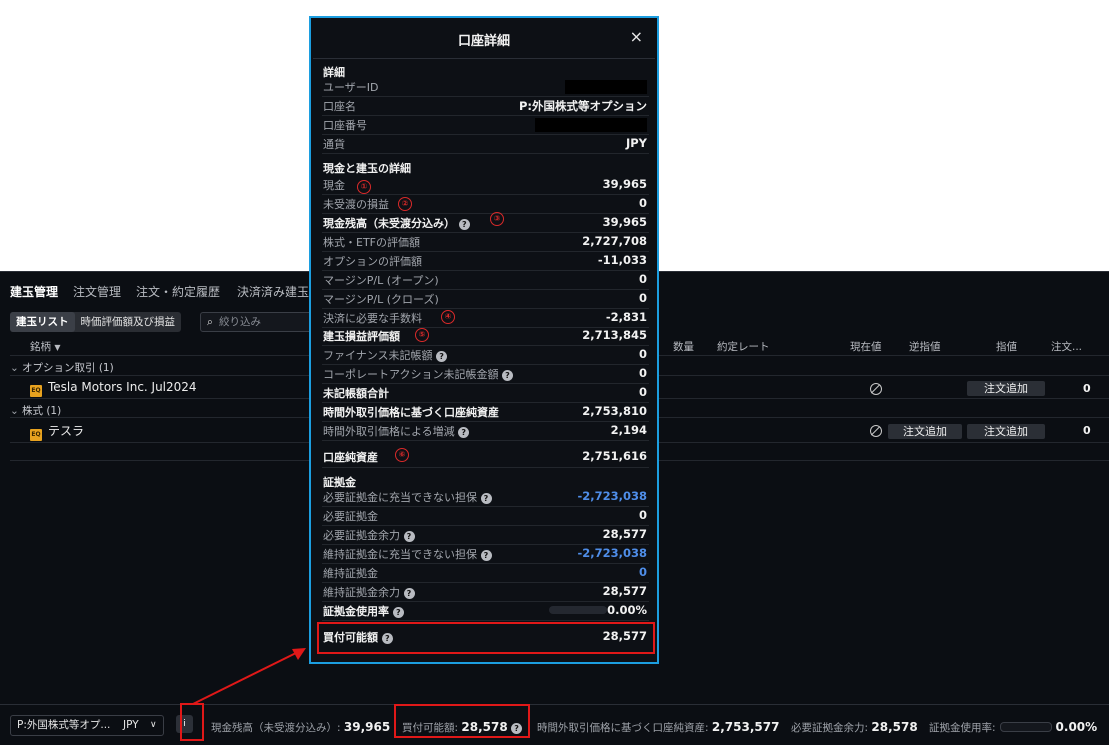 This screenshot has height=745, width=1109. Describe the element at coordinates (249, 676) in the screenshot. I see `arrow-connector` at that location.